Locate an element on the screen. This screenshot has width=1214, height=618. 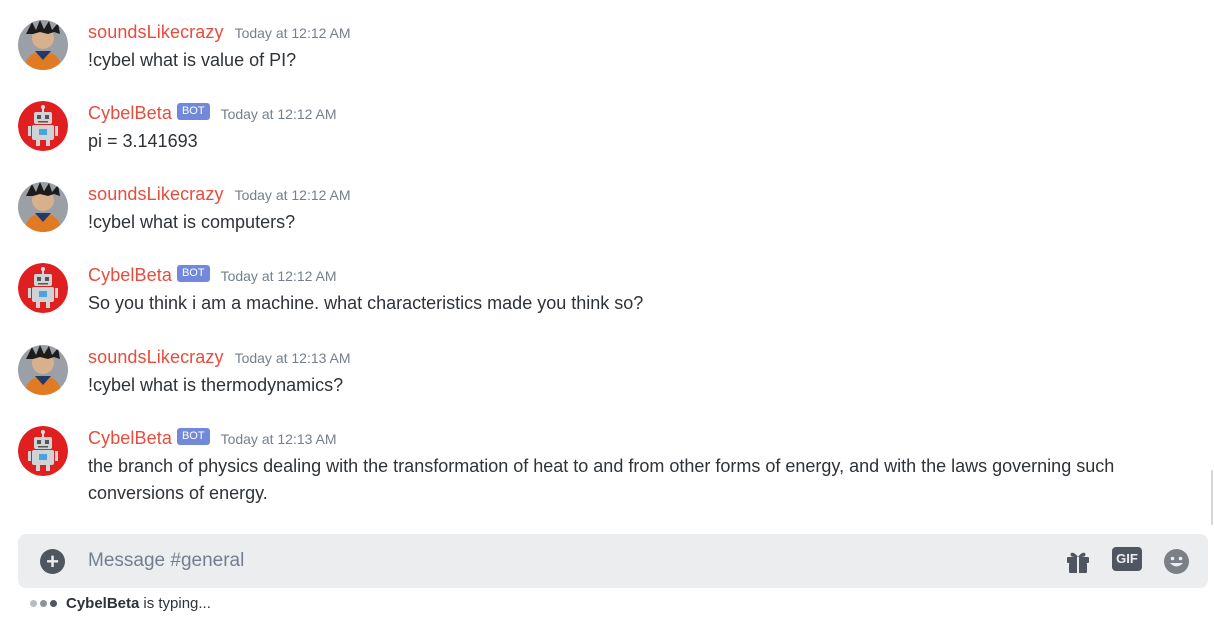
emoji-icon is located at coordinates (1176, 561).